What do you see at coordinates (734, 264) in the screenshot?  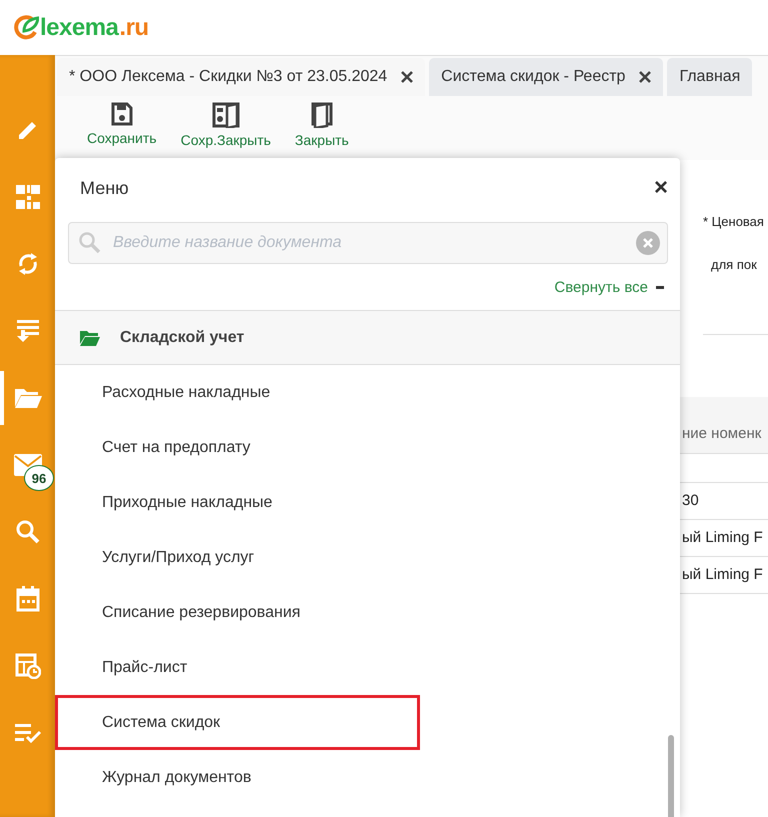 I see `field-label: для пок` at bounding box center [734, 264].